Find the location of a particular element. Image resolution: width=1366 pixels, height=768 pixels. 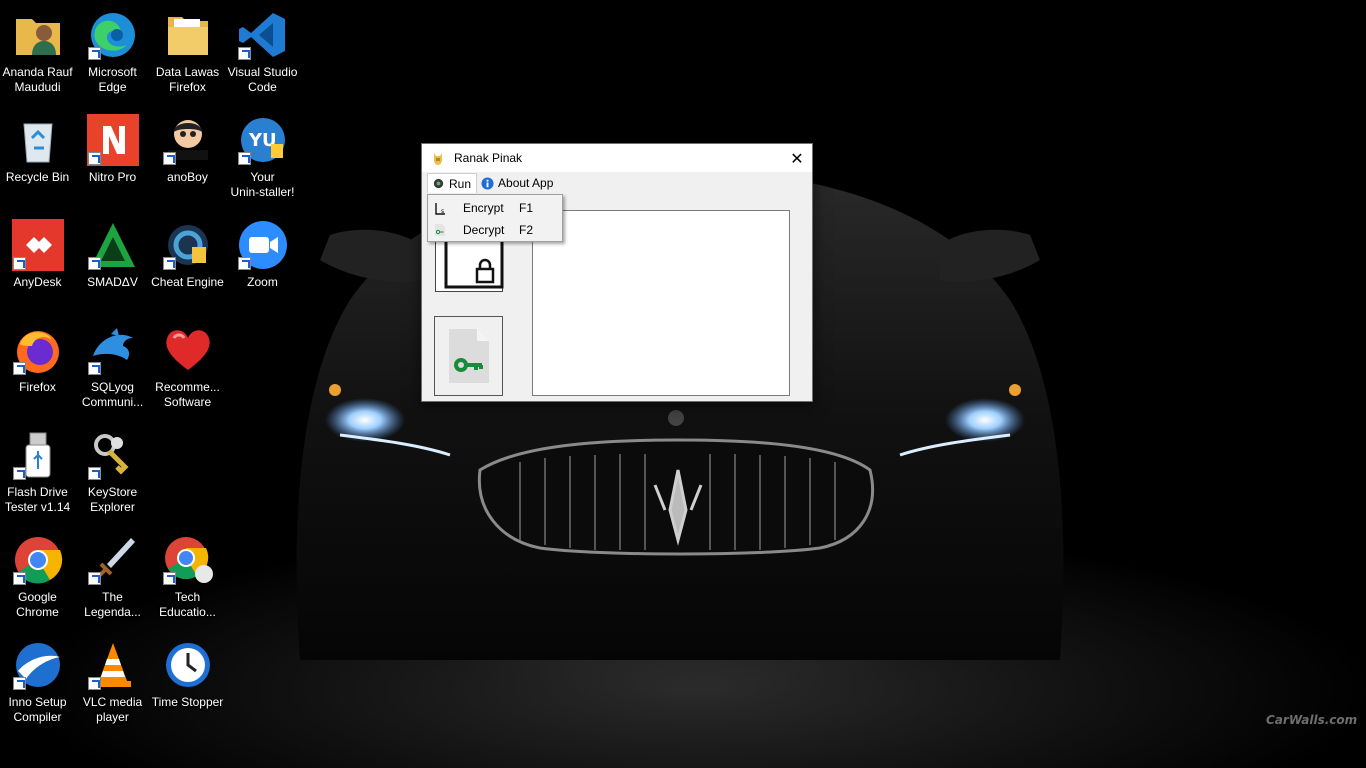

vscode-icon is located at coordinates (263, 35).